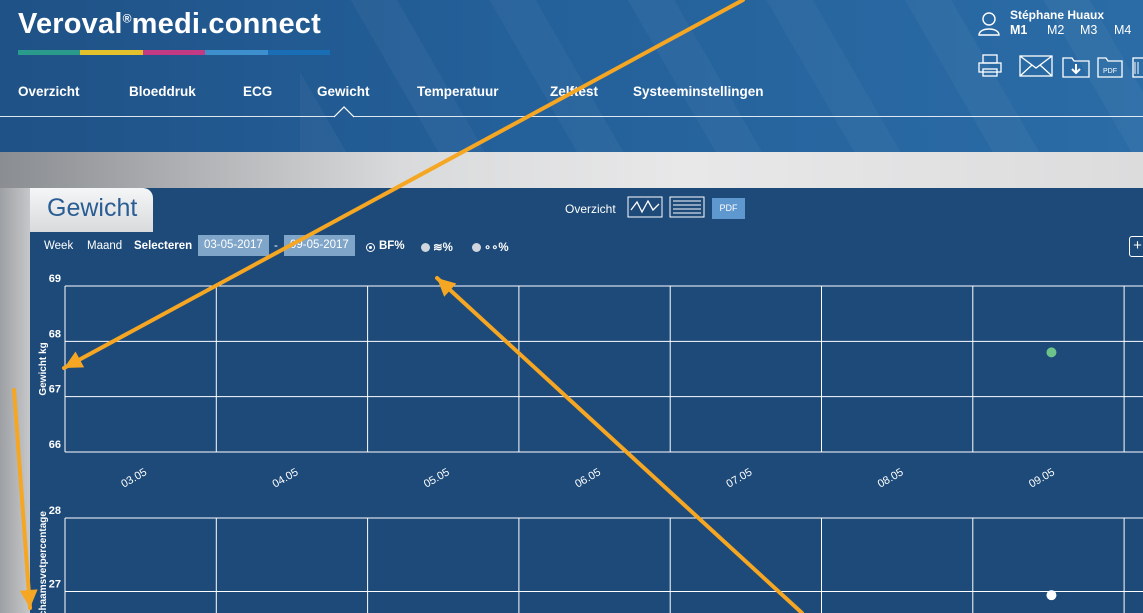 This screenshot has height=613, width=1143. I want to click on radio-muscle, so click(476, 247).